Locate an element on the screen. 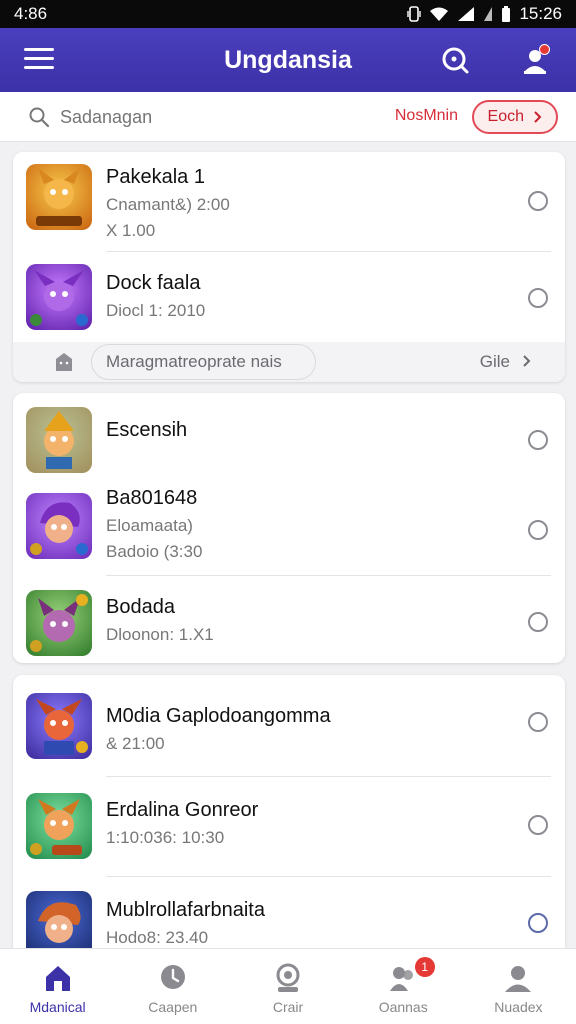 The height and width of the screenshot is (1024, 576). footer-link: Gile is located at coordinates (495, 362).